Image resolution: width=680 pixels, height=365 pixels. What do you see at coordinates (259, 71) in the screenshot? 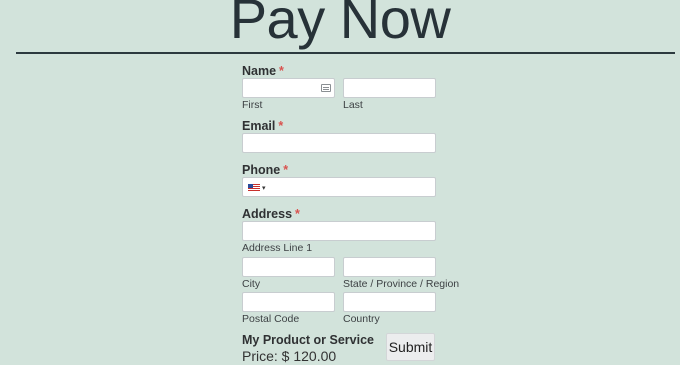
I see `name-label-text: Name` at bounding box center [259, 71].